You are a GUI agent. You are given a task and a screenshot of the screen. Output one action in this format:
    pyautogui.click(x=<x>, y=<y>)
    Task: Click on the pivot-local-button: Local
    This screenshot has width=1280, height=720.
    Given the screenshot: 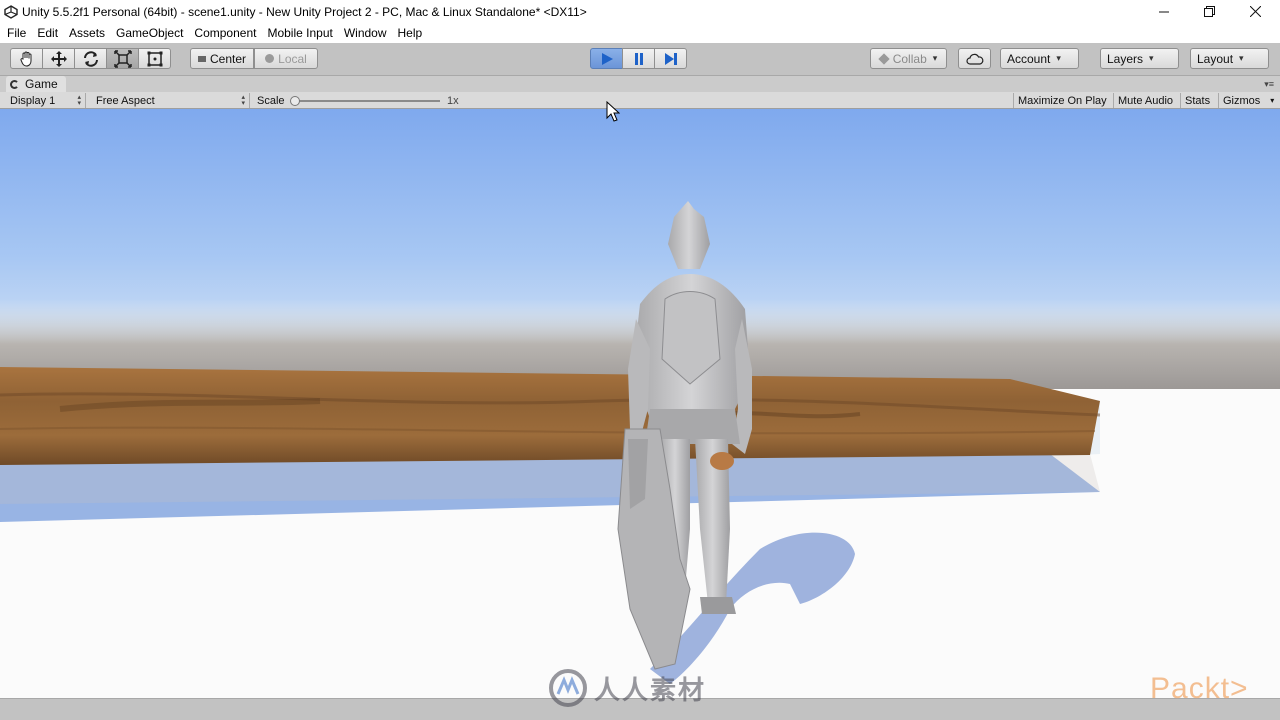 What is the action you would take?
    pyautogui.click(x=286, y=58)
    